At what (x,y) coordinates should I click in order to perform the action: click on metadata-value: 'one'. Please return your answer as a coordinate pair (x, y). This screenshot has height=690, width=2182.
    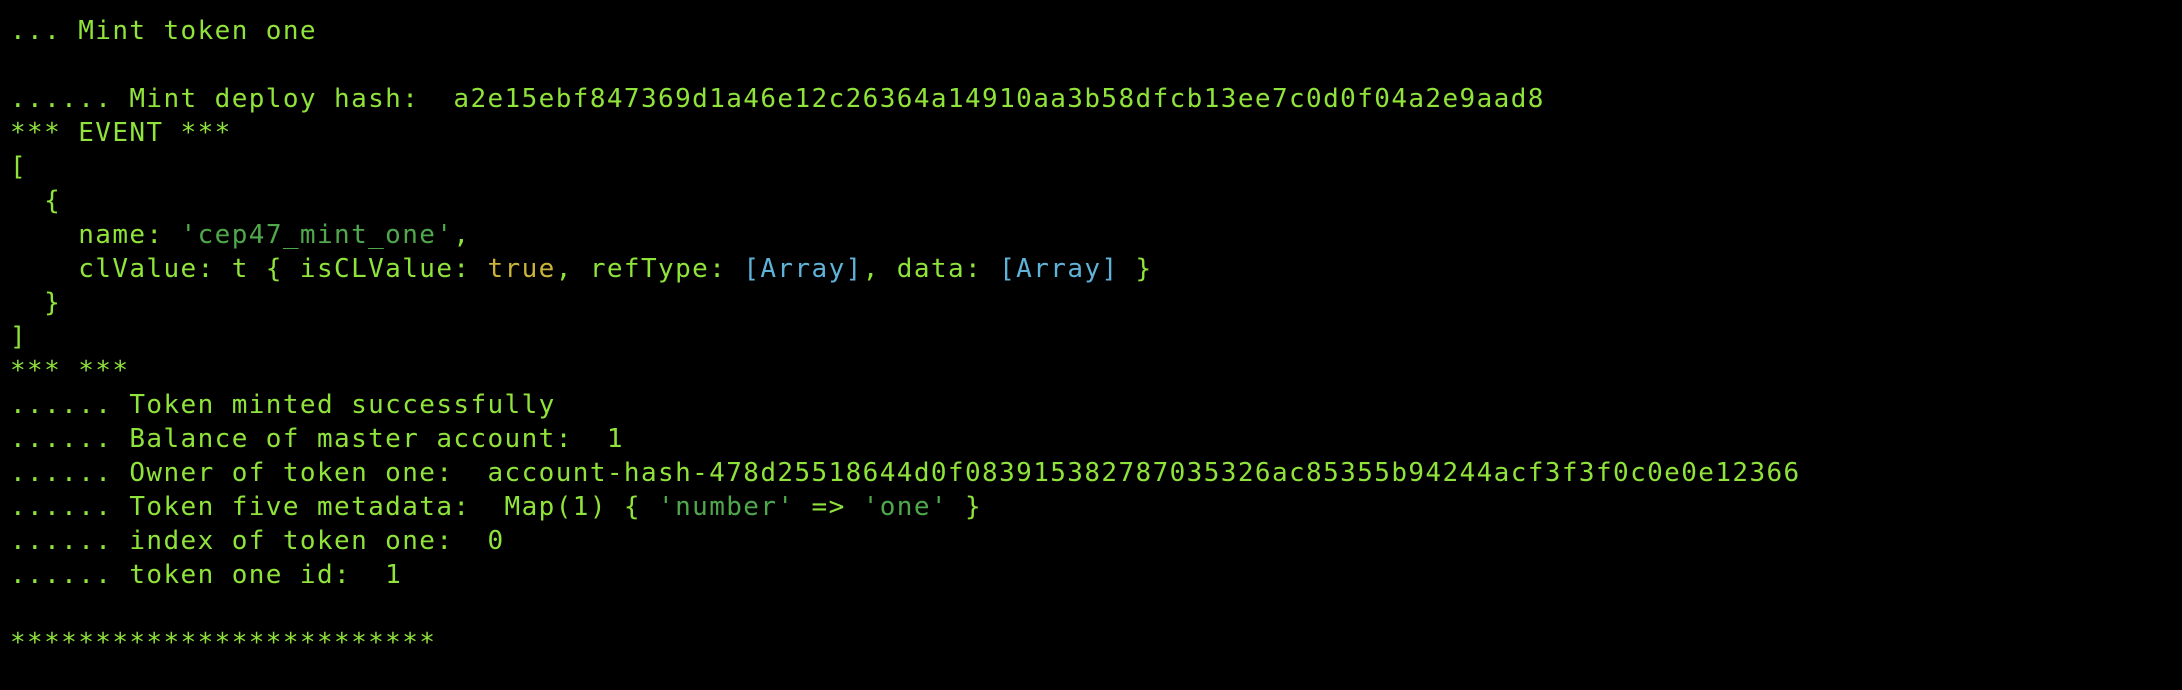
    Looking at the image, I should click on (905, 507).